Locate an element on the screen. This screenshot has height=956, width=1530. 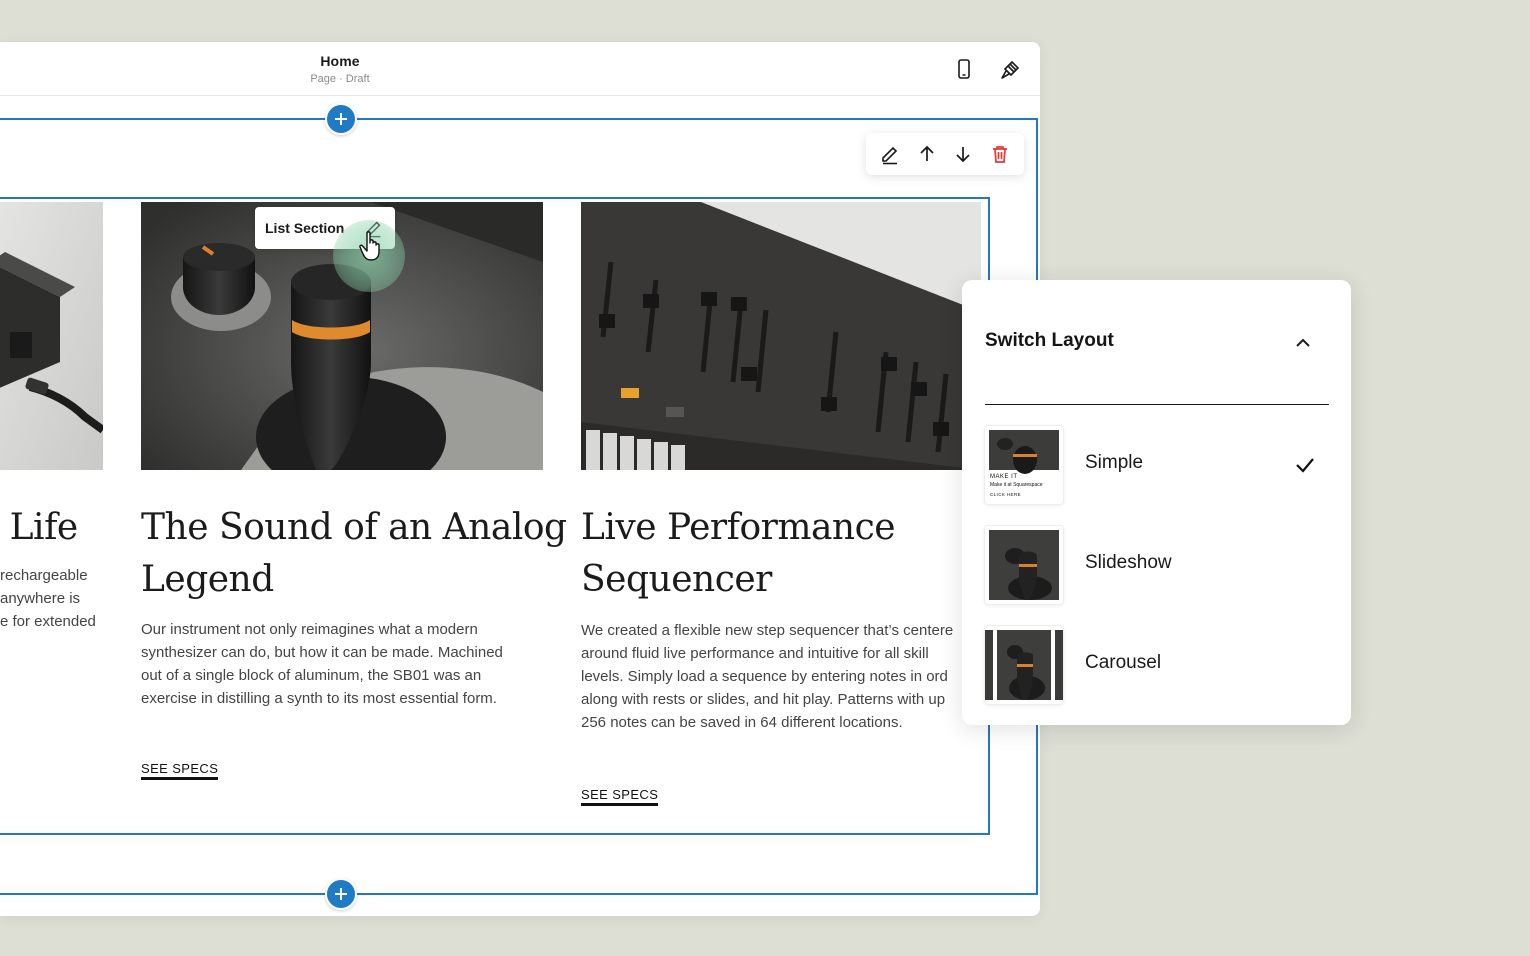
layout-option-carousel: Carousel is located at coordinates (1157, 666).